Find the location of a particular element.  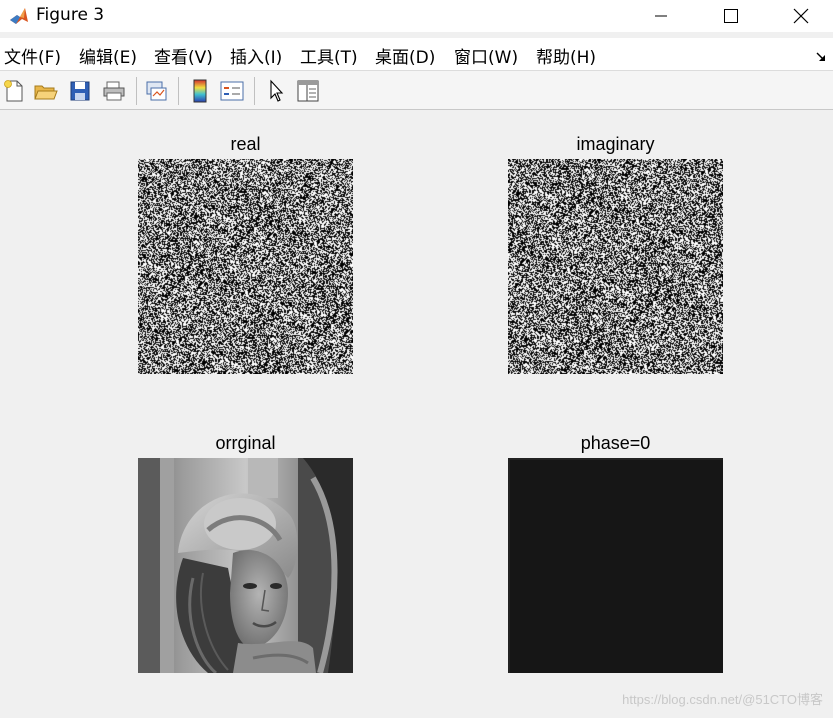

menu-edit: 编辑(E) is located at coordinates (108, 55).